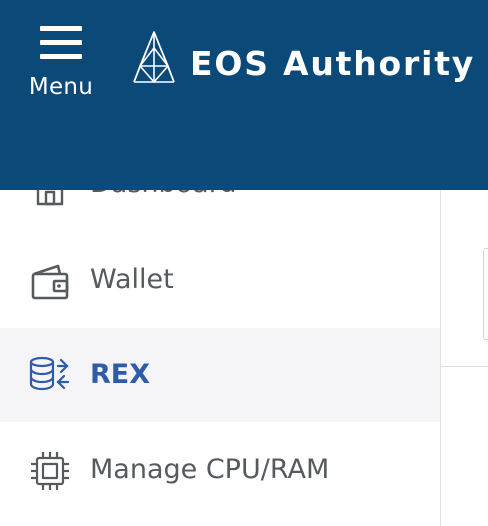 The width and height of the screenshot is (488, 526). What do you see at coordinates (154, 57) in the screenshot?
I see `eos-logo-icon` at bounding box center [154, 57].